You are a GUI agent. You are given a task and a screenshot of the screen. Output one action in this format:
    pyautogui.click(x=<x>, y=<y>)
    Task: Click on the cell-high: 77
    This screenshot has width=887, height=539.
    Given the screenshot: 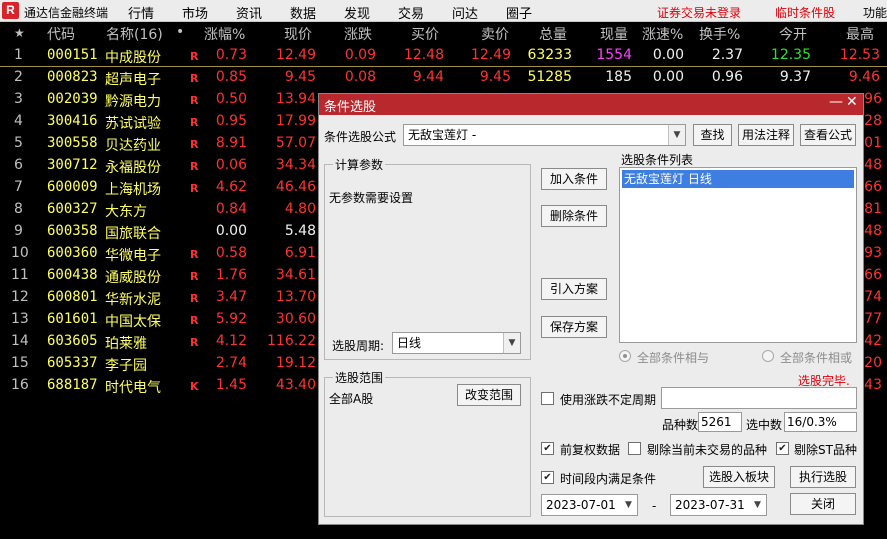 What is the action you would take?
    pyautogui.click(x=873, y=319)
    